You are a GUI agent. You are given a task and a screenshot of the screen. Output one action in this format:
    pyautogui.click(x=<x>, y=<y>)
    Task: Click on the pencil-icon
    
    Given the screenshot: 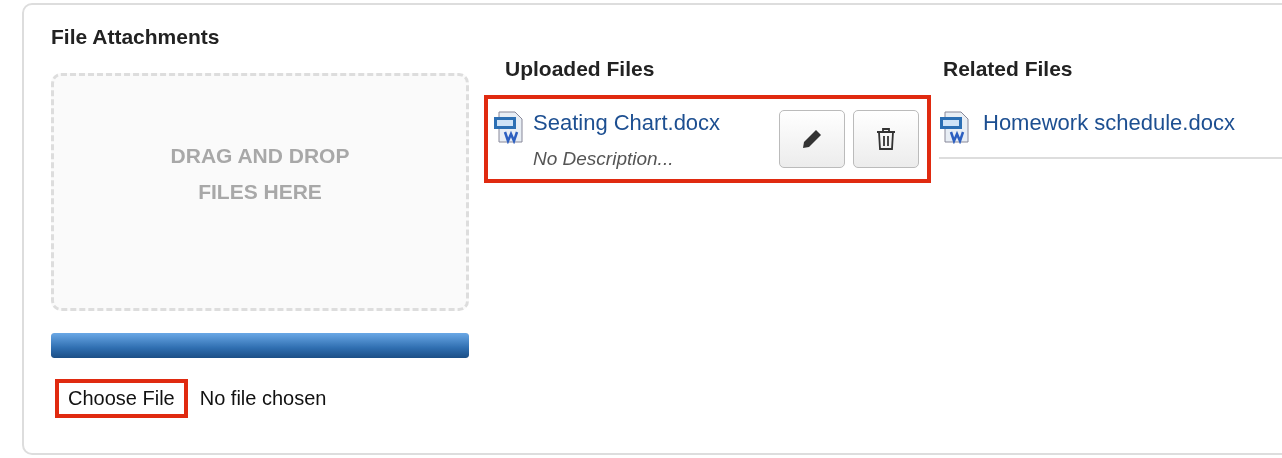 What is the action you would take?
    pyautogui.click(x=812, y=139)
    